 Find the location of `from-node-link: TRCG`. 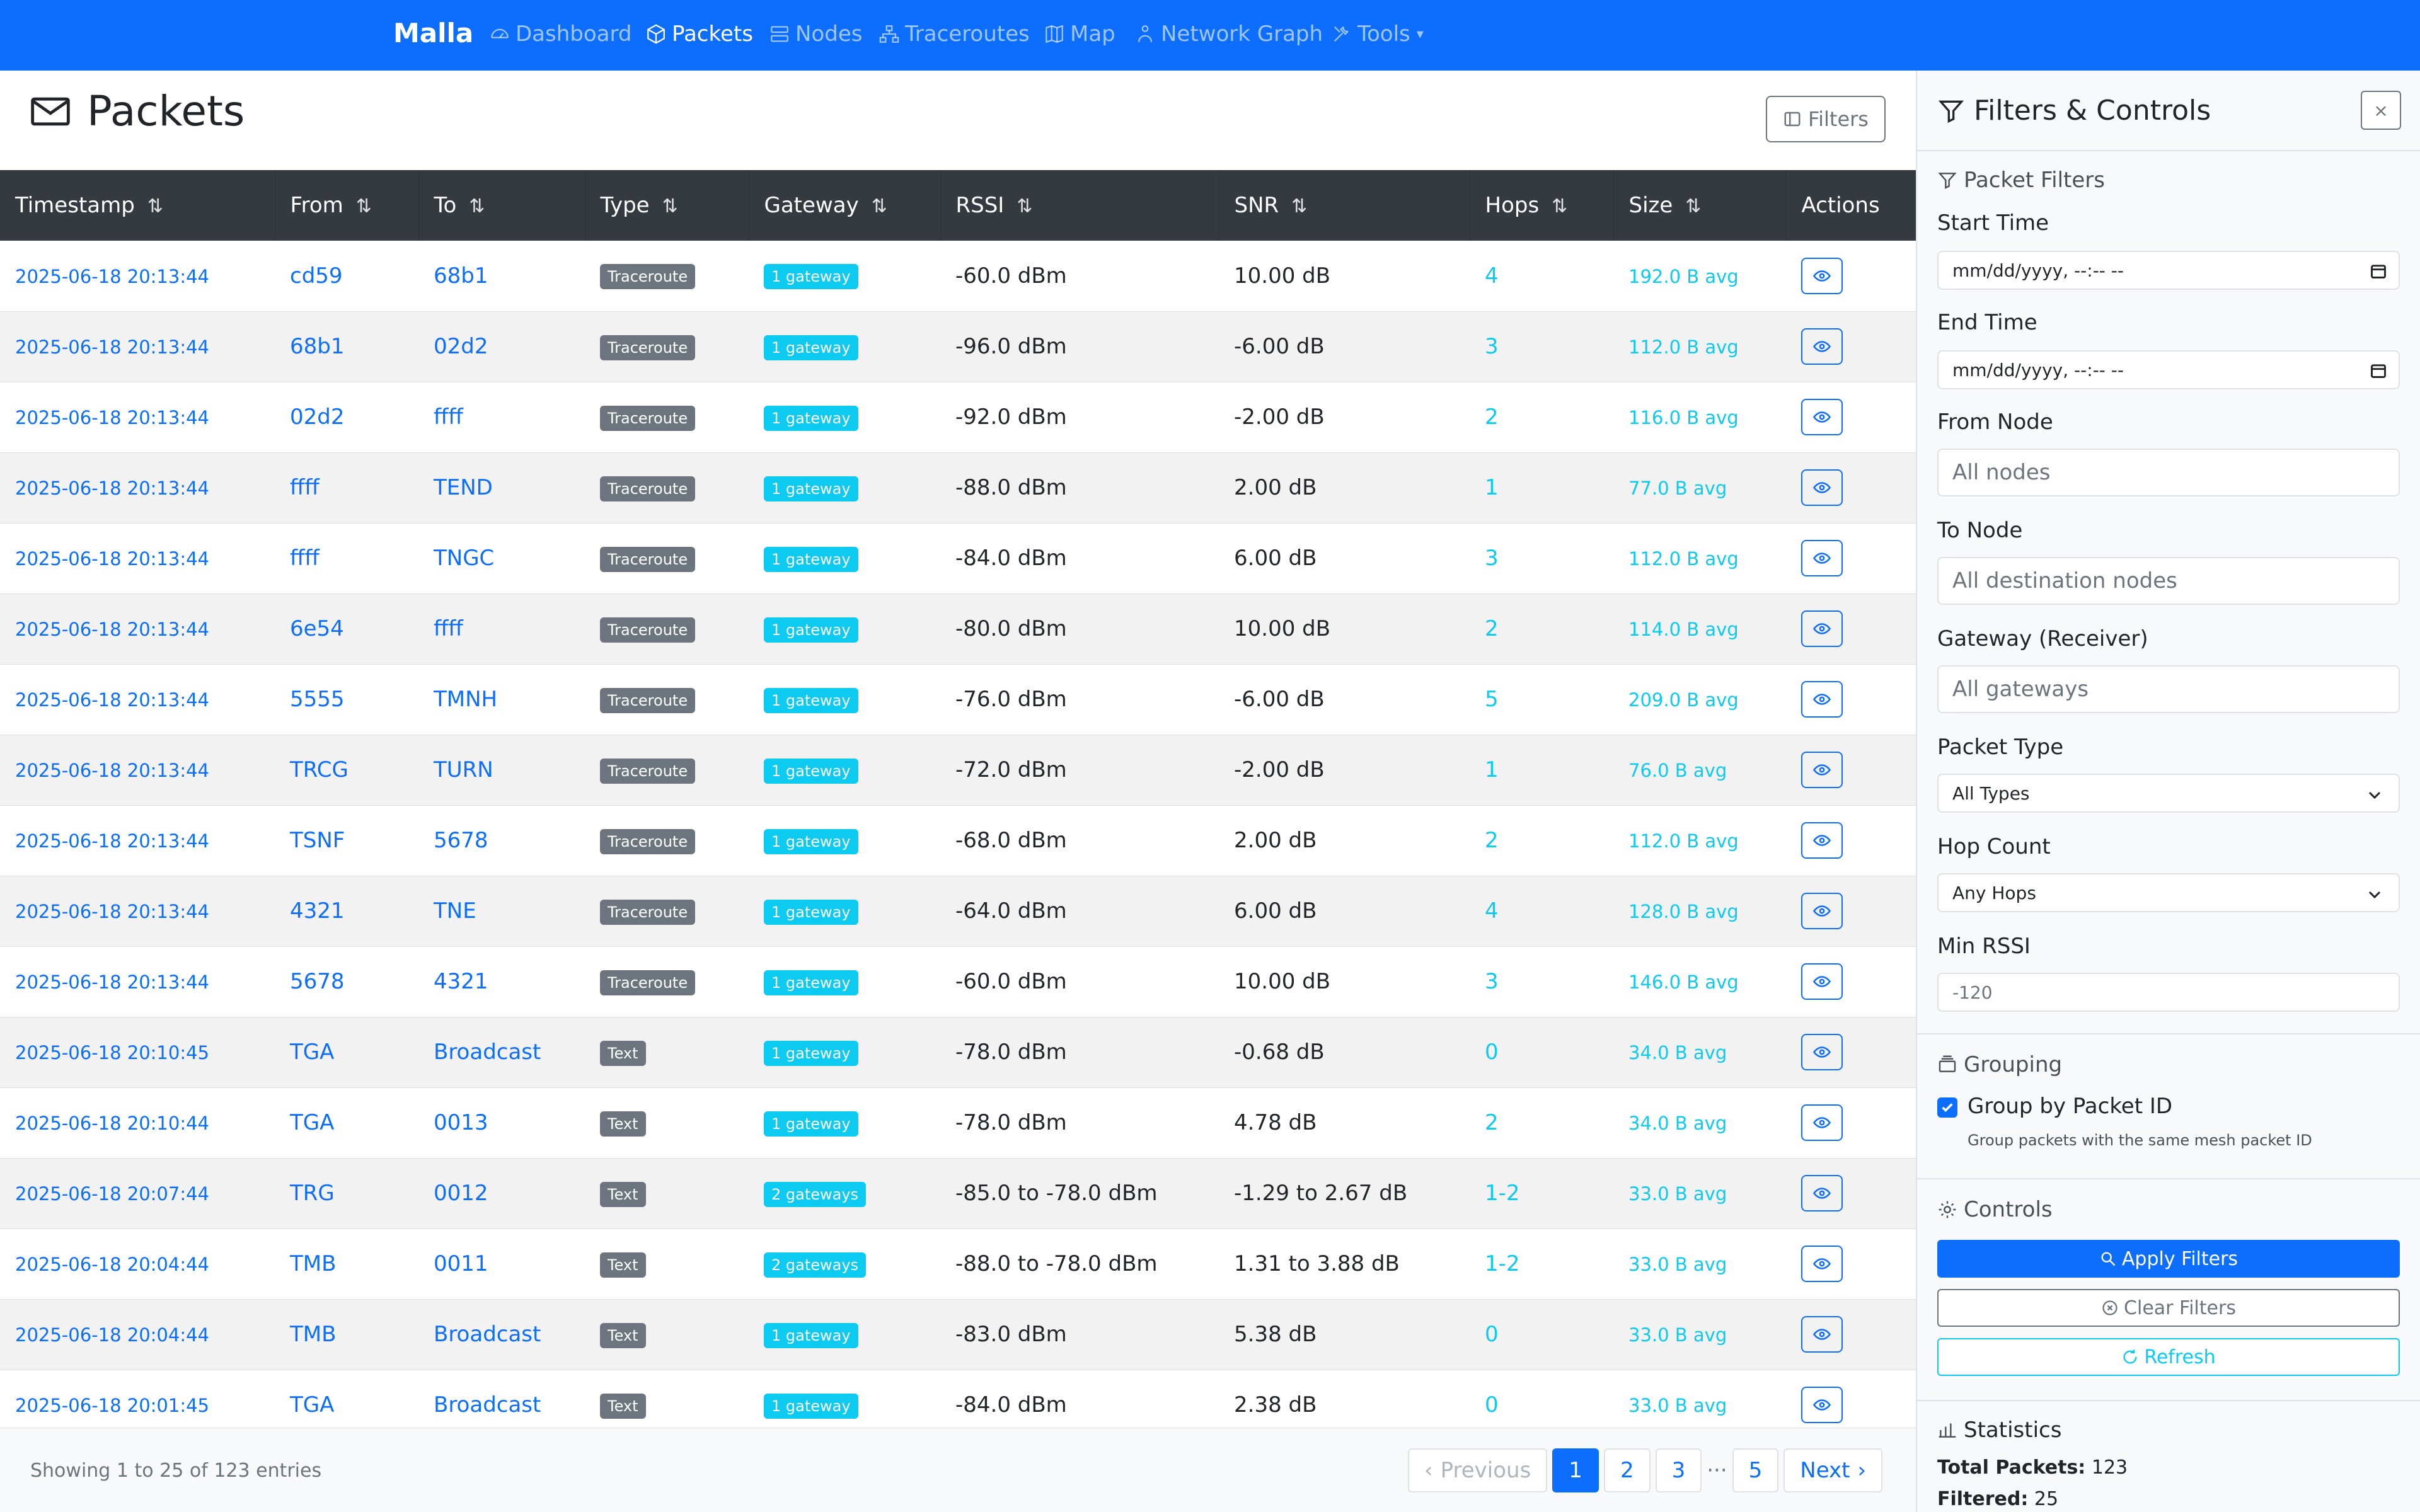

from-node-link: TRCG is located at coordinates (320, 769).